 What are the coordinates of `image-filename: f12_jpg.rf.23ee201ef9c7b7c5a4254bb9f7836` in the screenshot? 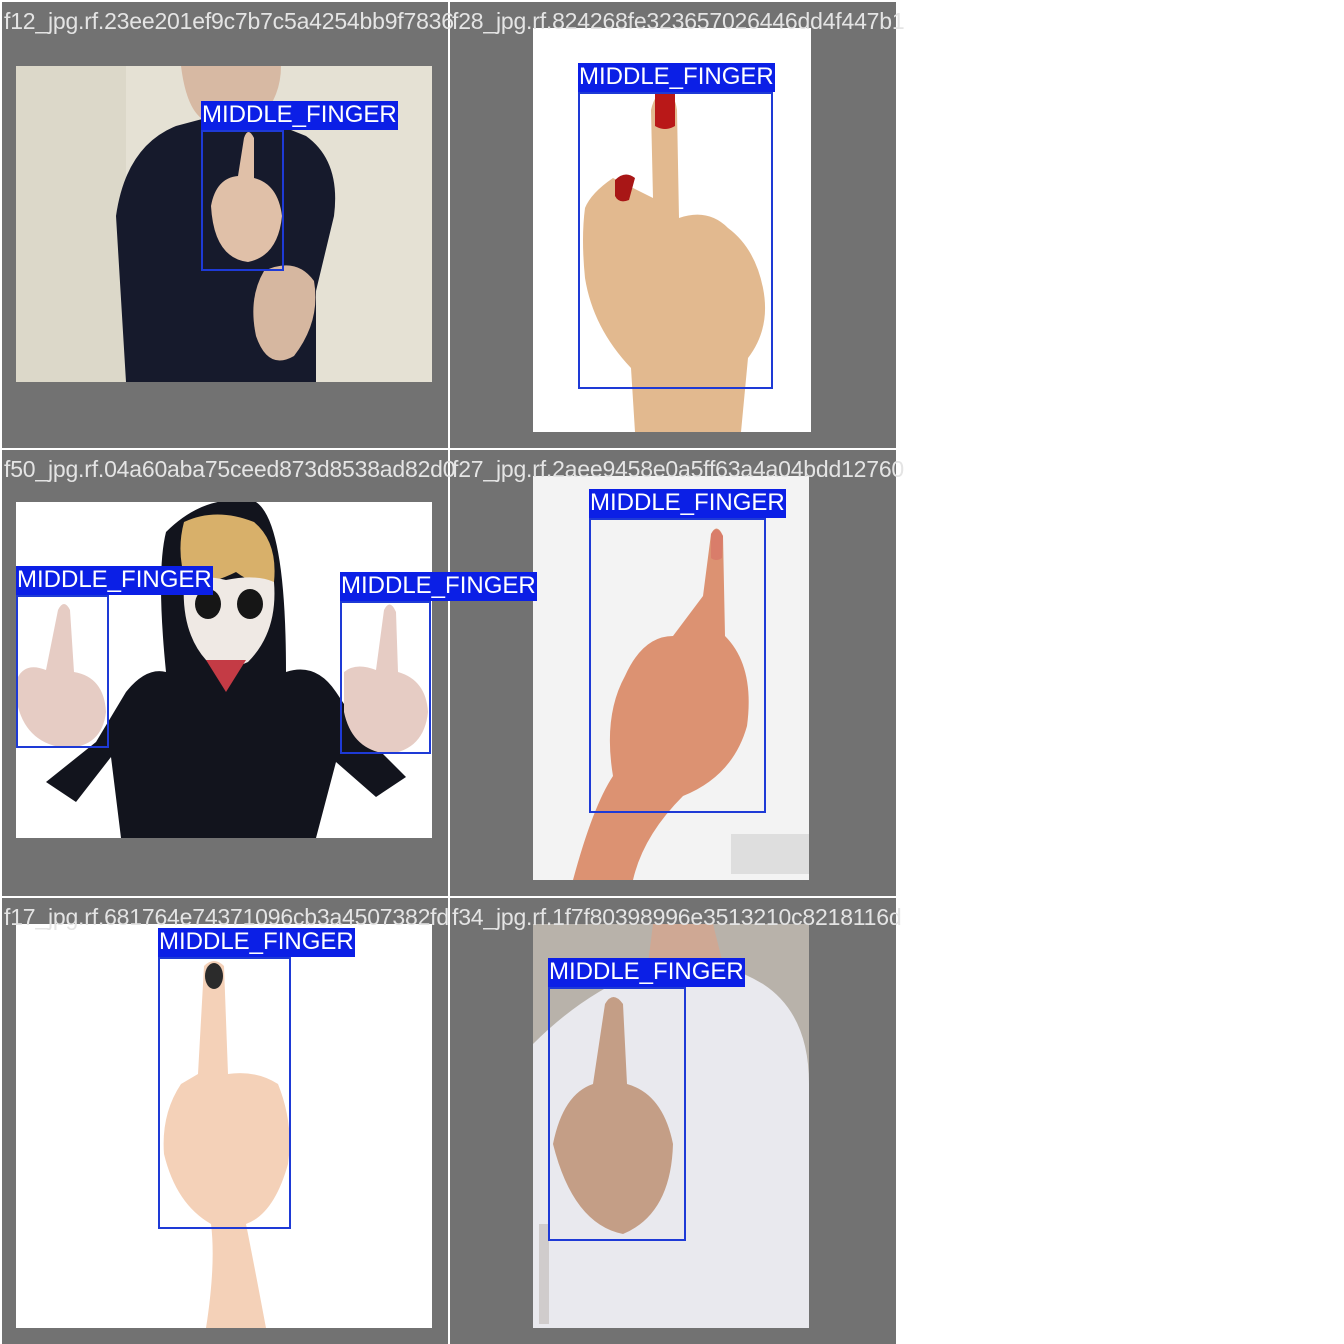 It's located at (229, 21).